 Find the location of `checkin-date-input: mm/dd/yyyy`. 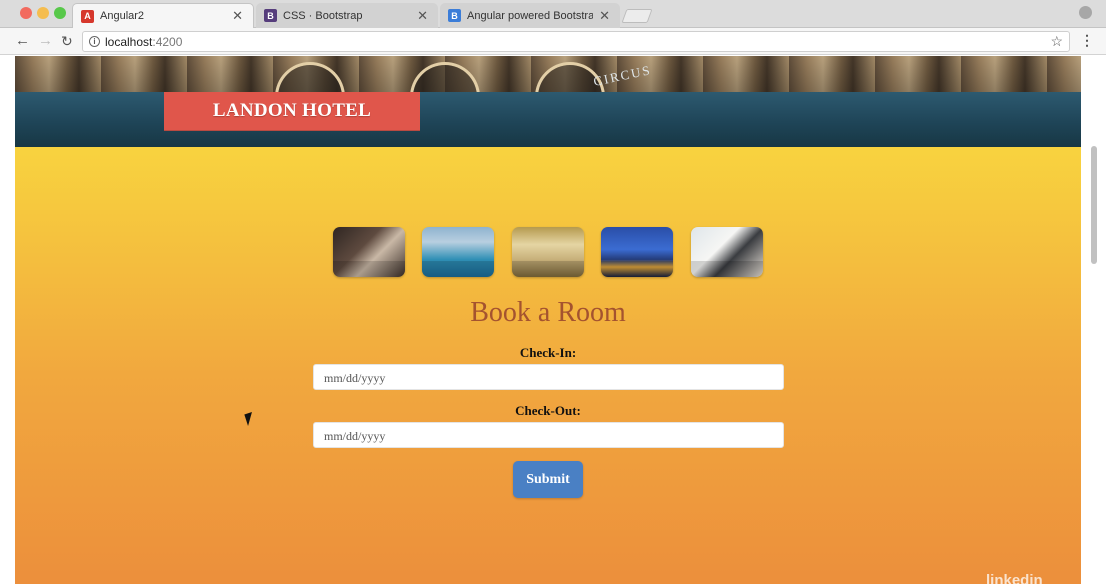

checkin-date-input: mm/dd/yyyy is located at coordinates (548, 377).